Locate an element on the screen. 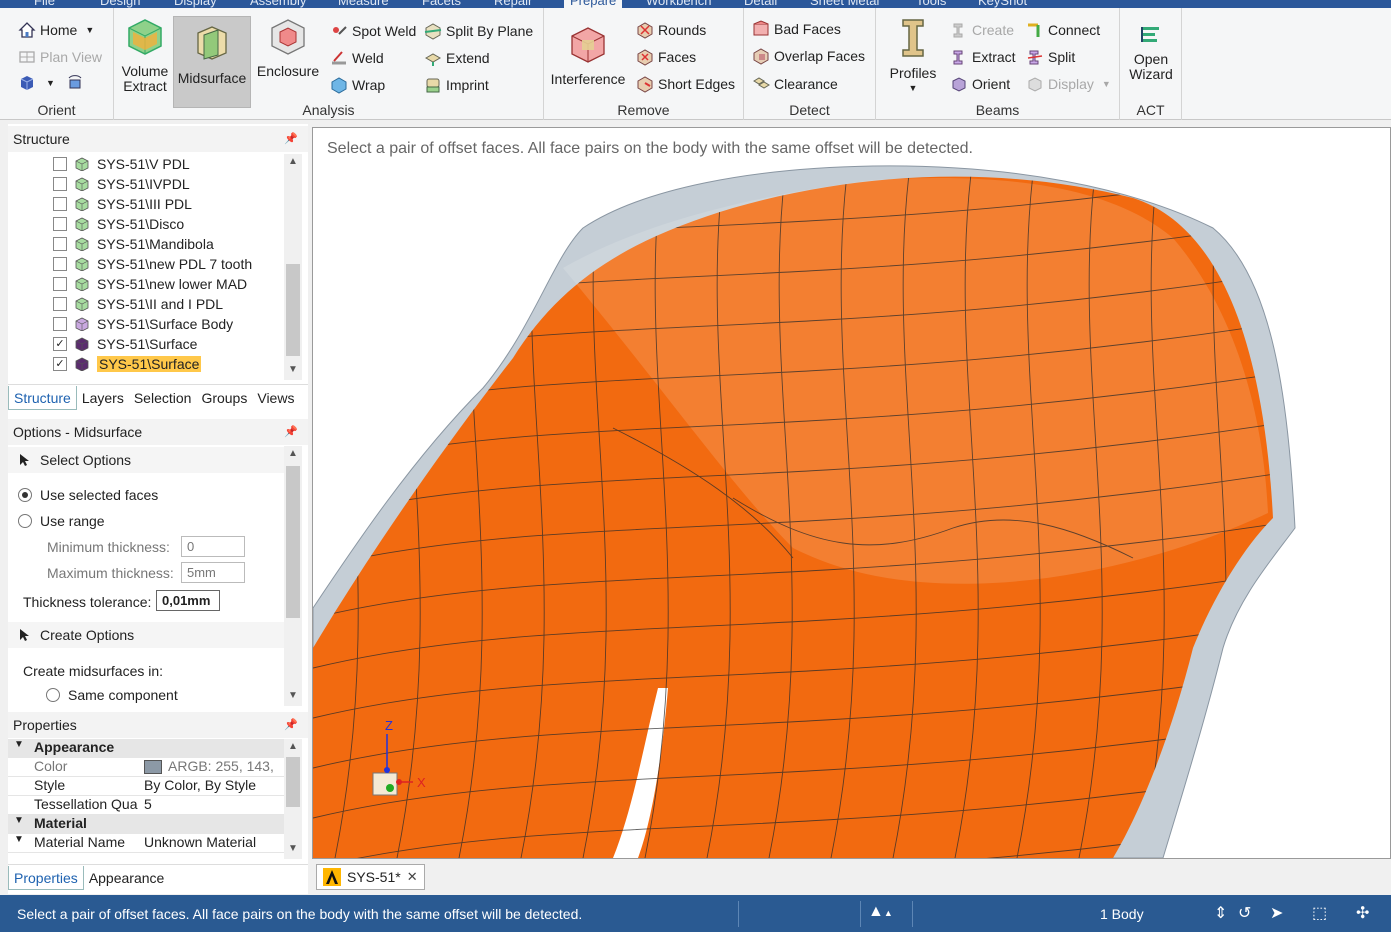 The width and height of the screenshot is (1391, 932). tab-assembly: Assembly is located at coordinates (278, 4).